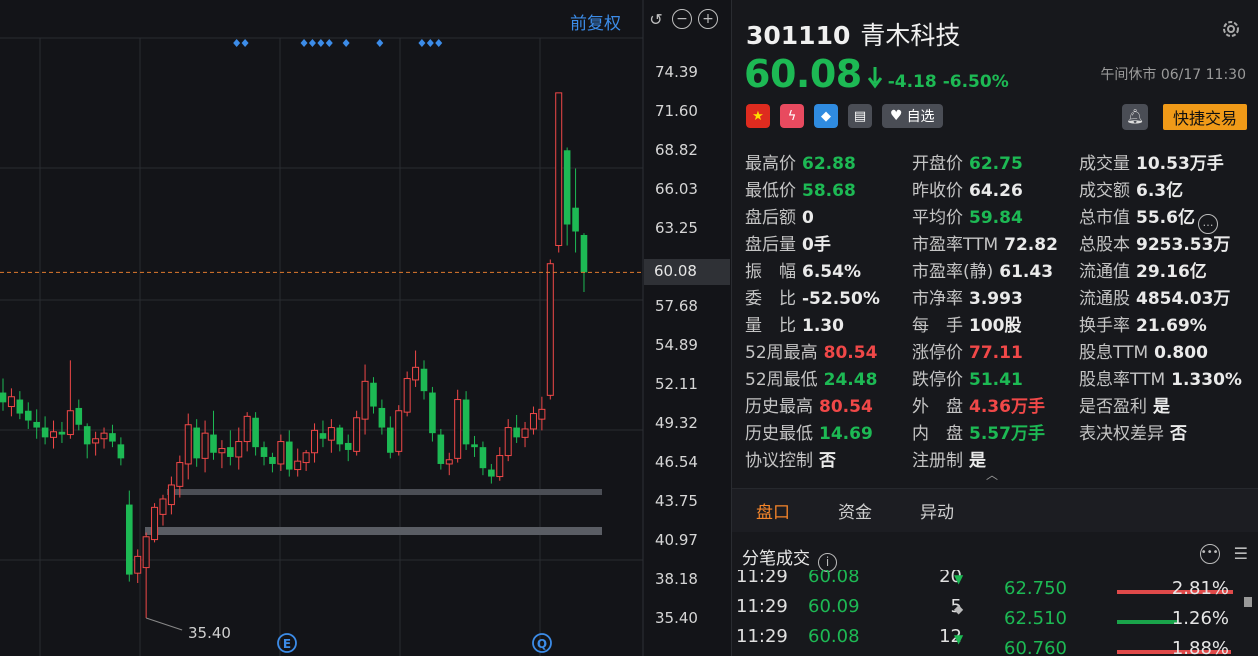  Describe the element at coordinates (967, 350) in the screenshot. I see `stat-item: 涨停价 77.11` at that location.